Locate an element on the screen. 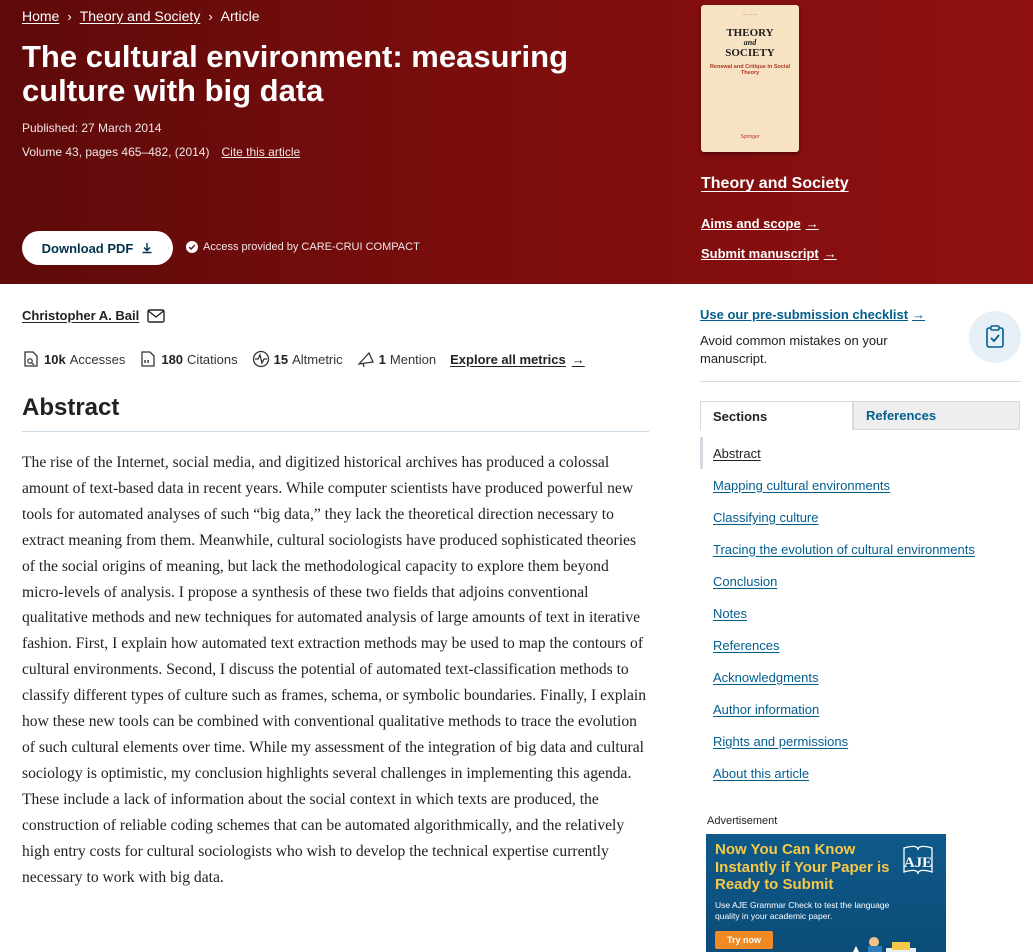  section-link-mapping: Mapping cultural environments is located at coordinates (801, 485).